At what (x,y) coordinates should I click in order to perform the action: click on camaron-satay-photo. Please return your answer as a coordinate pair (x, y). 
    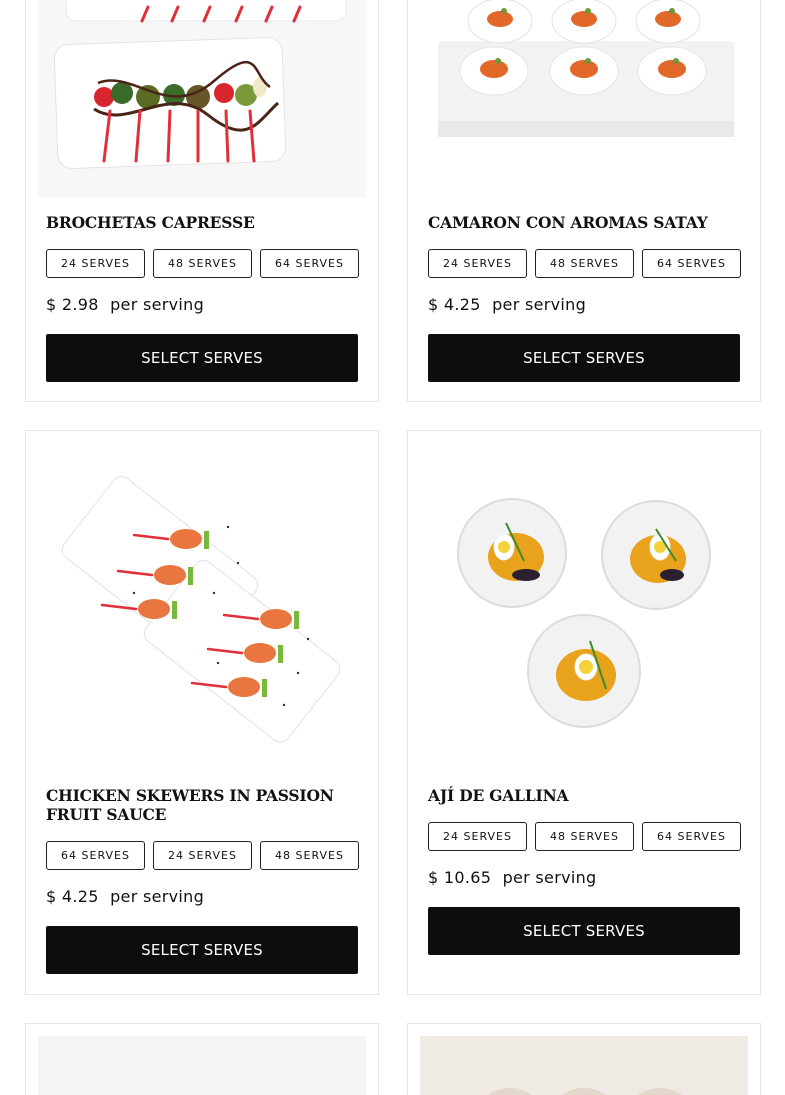
    Looking at the image, I should click on (584, 98).